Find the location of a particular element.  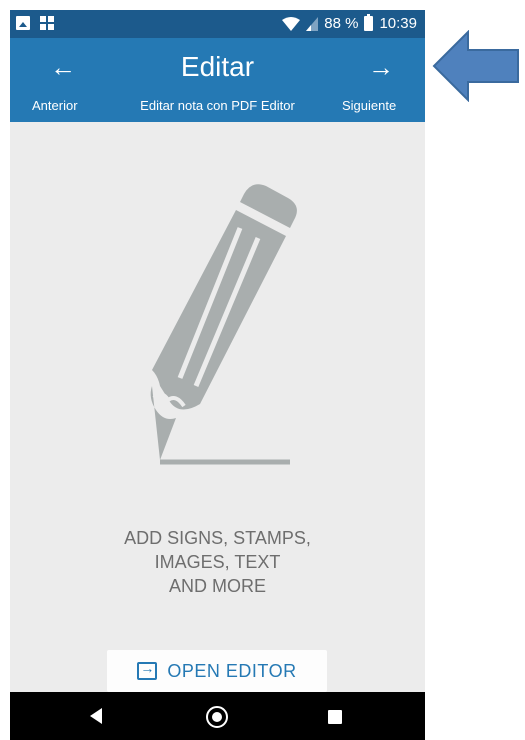

promo-text: ADD SIGNS, STAMPS, IMAGES, TEXT AND MORE is located at coordinates (217, 562).